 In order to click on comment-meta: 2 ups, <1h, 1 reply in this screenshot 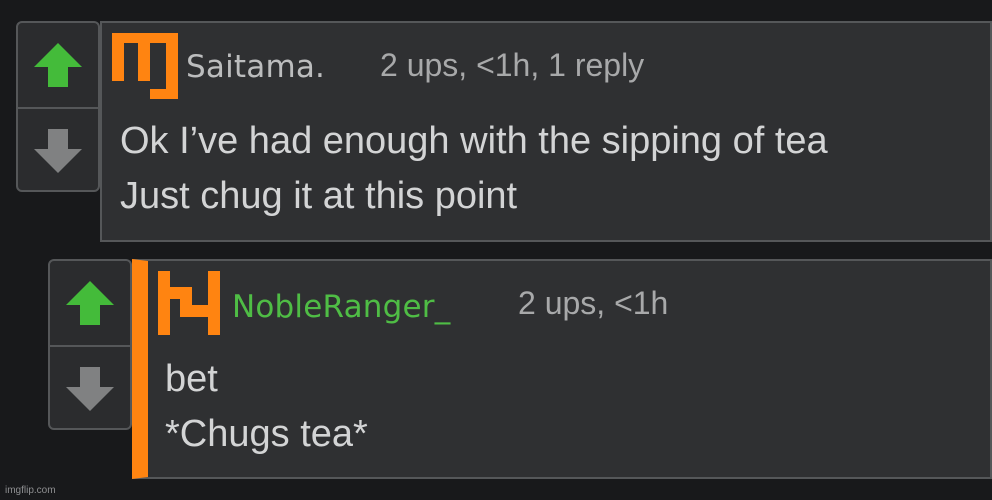, I will do `click(512, 65)`.